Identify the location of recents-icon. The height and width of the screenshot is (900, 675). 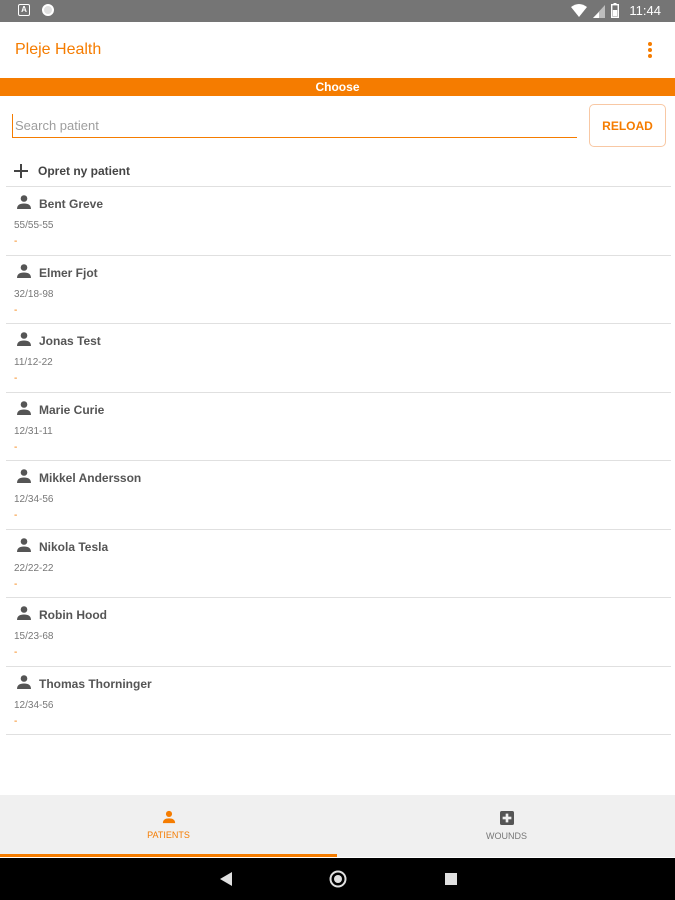
(451, 879).